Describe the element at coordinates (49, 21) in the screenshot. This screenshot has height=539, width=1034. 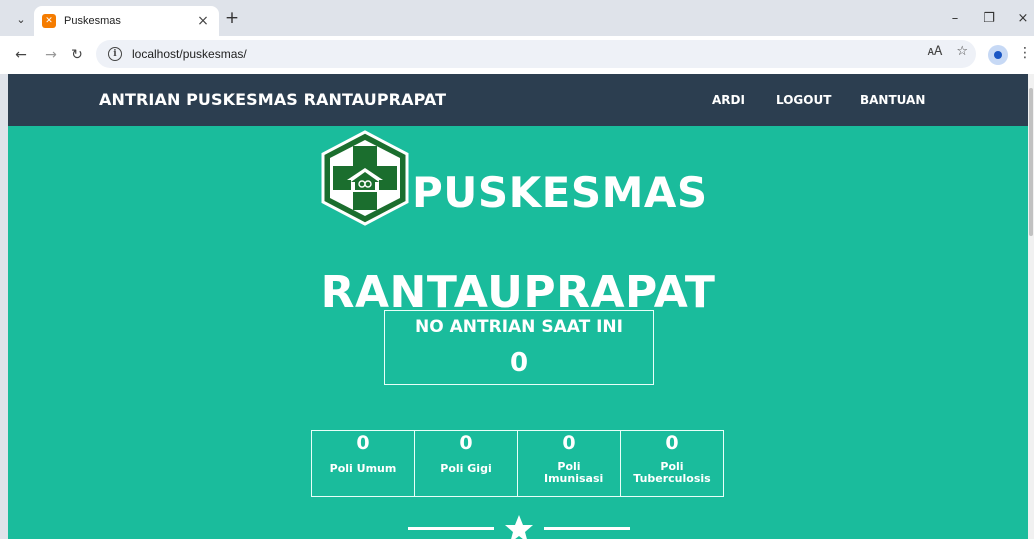
I see `xampp-favicon-icon: ✕` at that location.